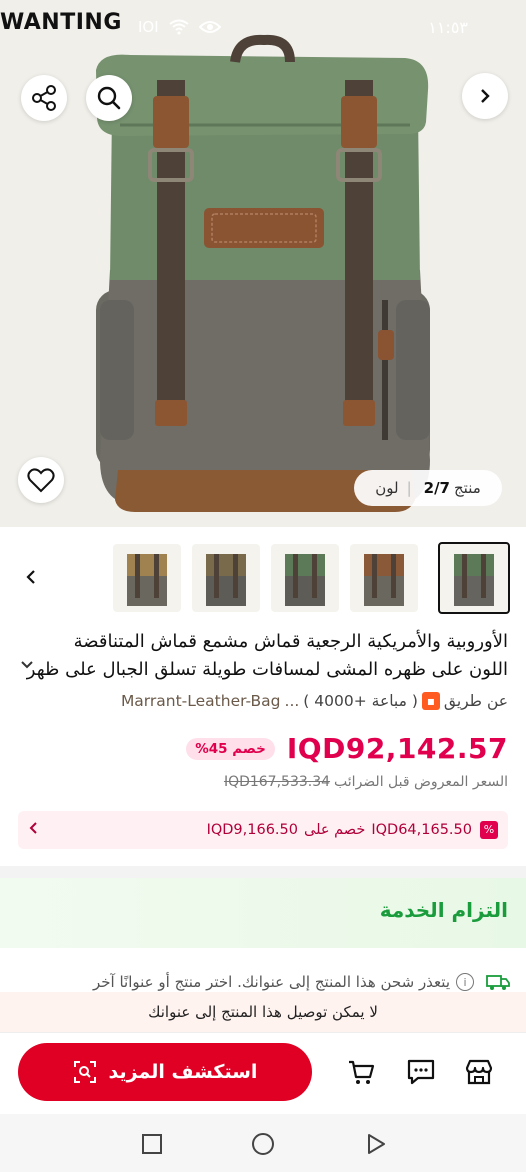  I want to click on bottom-action-bar: استكشف المزيد, so click(263, 1073).